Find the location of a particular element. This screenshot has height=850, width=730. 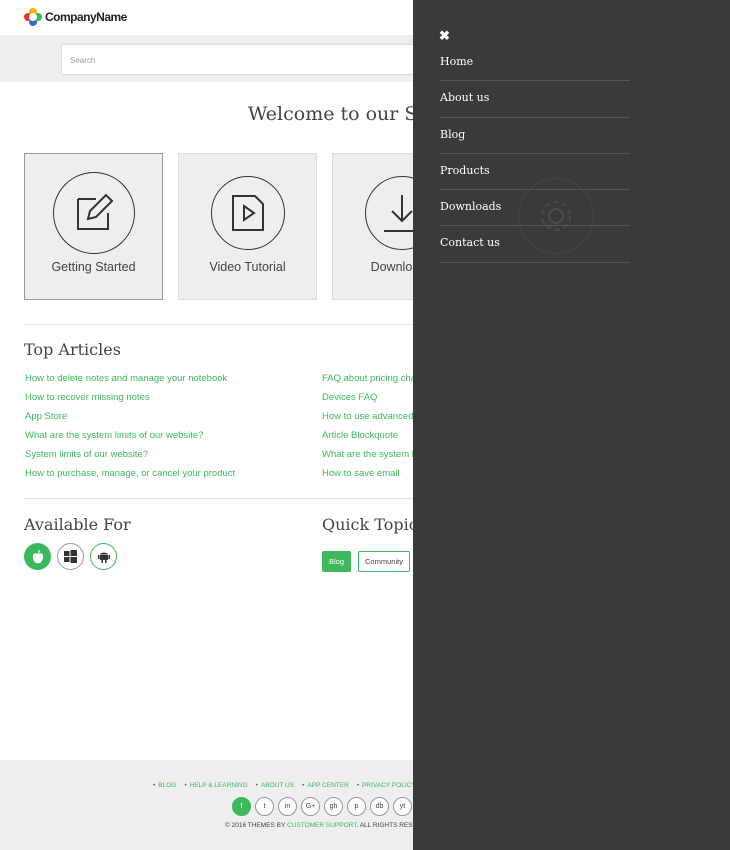

tile-getting-started: Getting Started is located at coordinates (93, 226).